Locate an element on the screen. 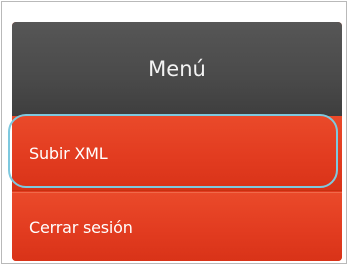 Image resolution: width=350 pixels, height=267 pixels. menu-title: Menú is located at coordinates (177, 69).